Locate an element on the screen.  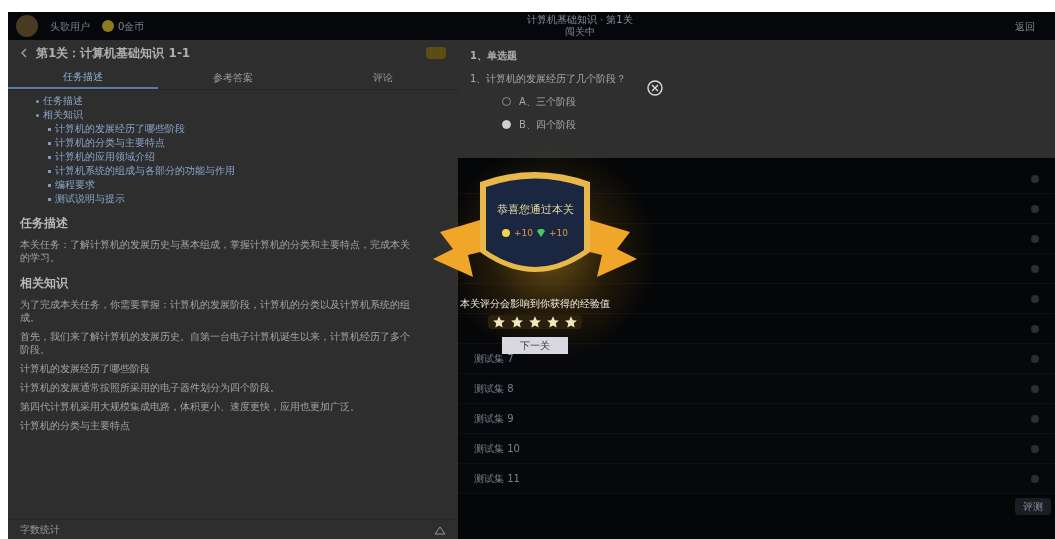
gem-icon is located at coordinates (541, 233).